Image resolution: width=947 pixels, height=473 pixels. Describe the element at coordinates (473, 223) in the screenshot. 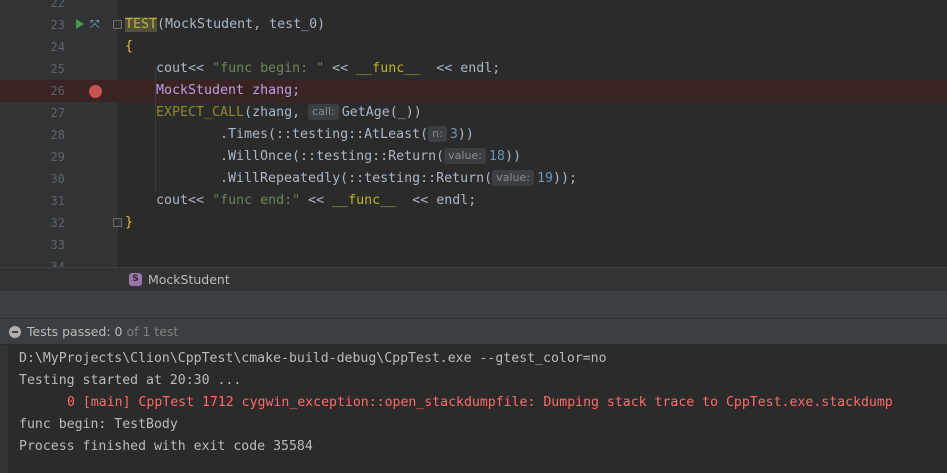

I see `code-line: 32 }` at that location.